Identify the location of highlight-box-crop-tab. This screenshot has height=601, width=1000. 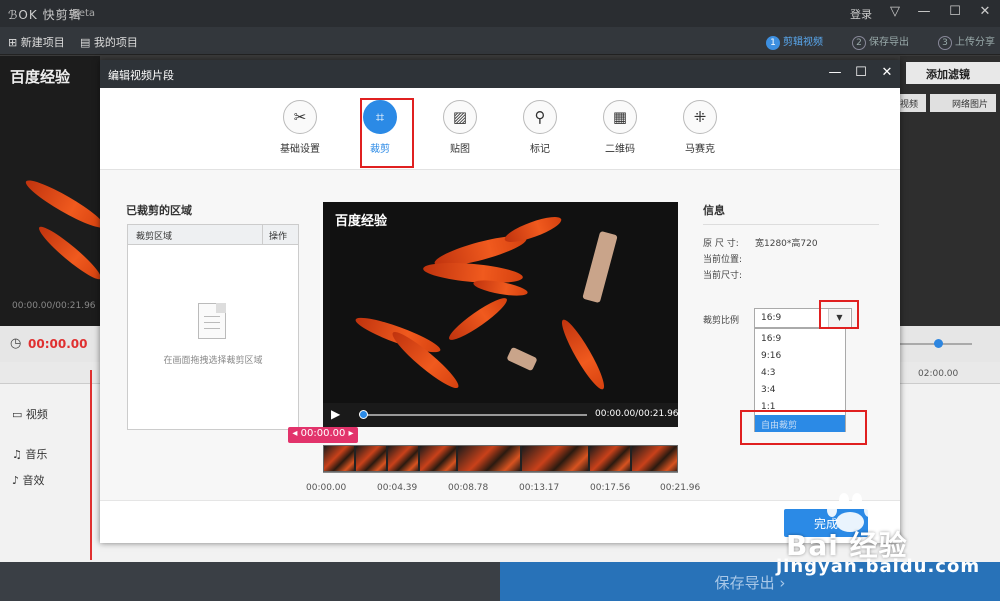
(387, 133).